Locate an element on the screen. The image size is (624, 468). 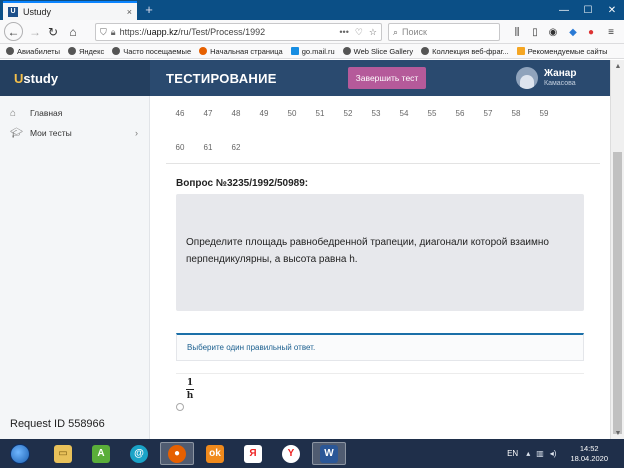
language-indicator: EN is located at coordinates (512, 453).